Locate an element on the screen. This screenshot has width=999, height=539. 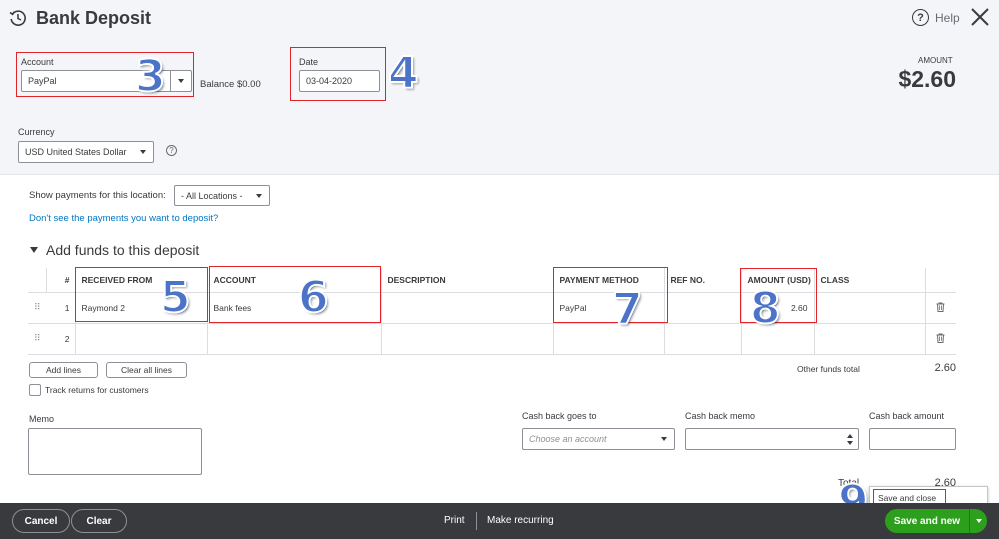
account-label: Account is located at coordinates (37, 62).